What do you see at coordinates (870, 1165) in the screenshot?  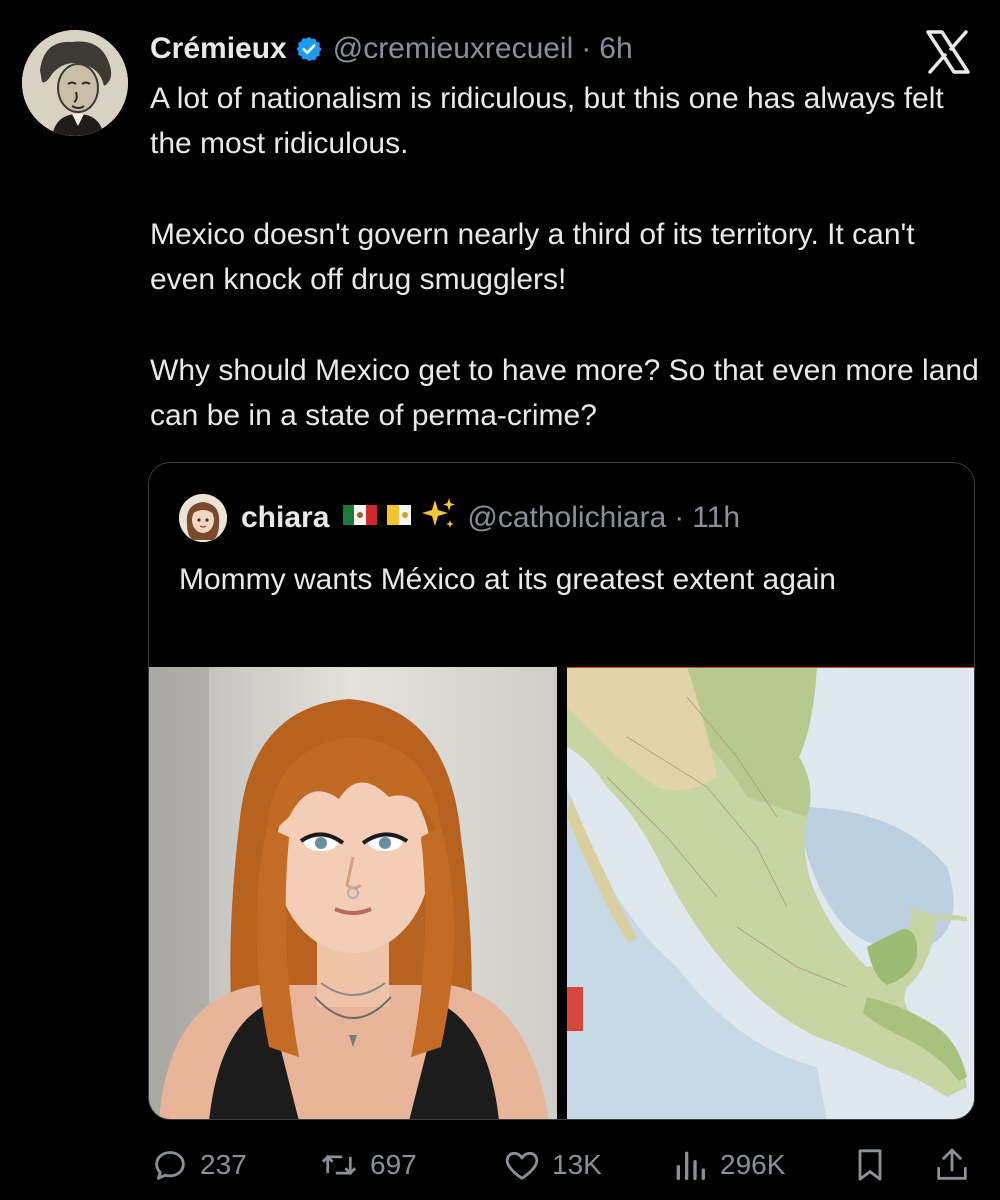 I see `bookmark-icon` at bounding box center [870, 1165].